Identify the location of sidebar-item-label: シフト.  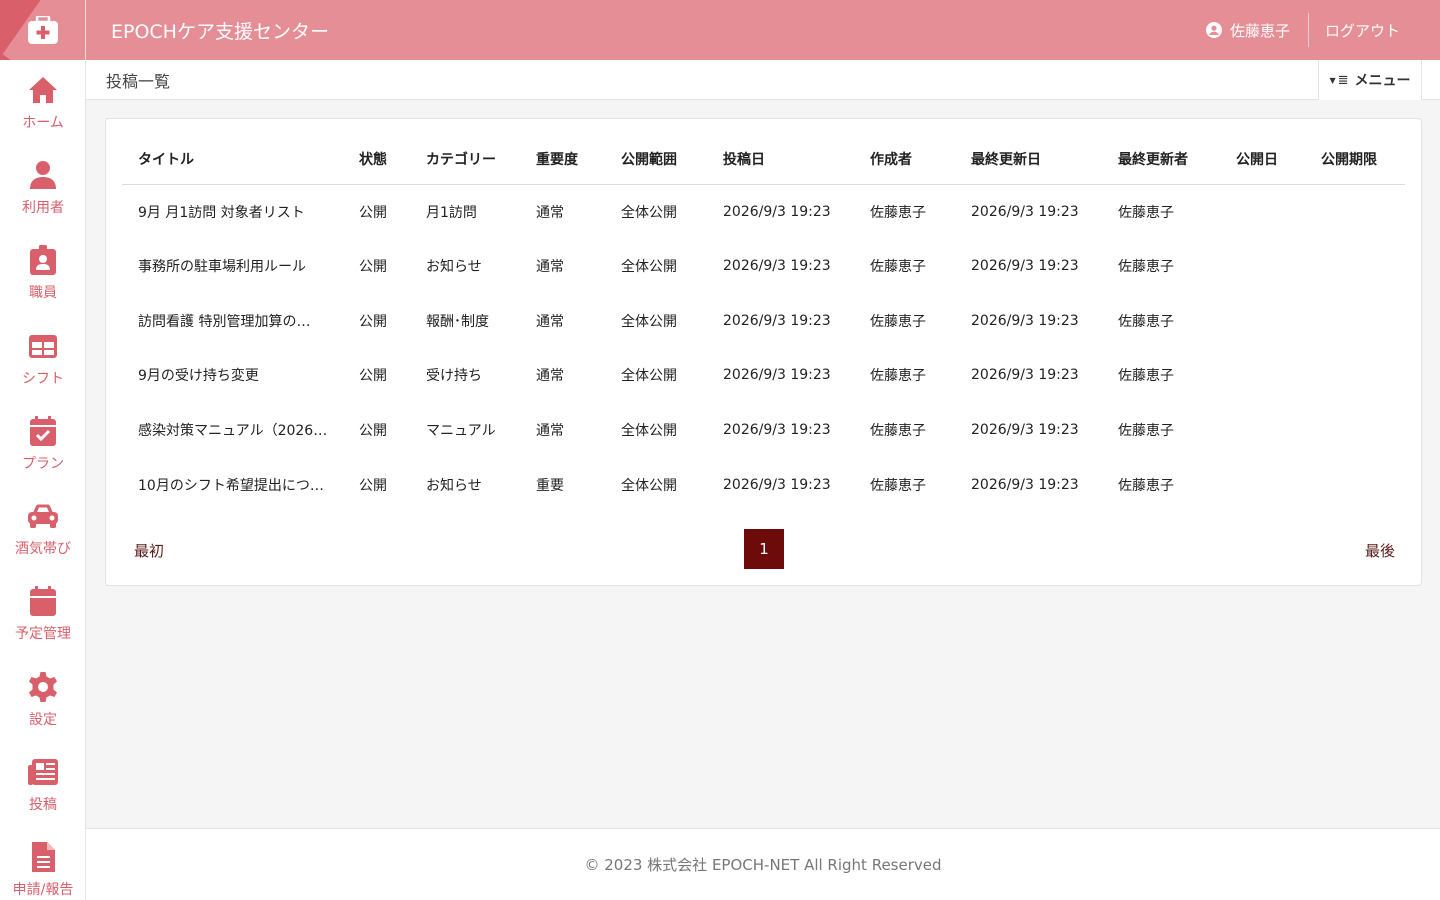
(43, 378).